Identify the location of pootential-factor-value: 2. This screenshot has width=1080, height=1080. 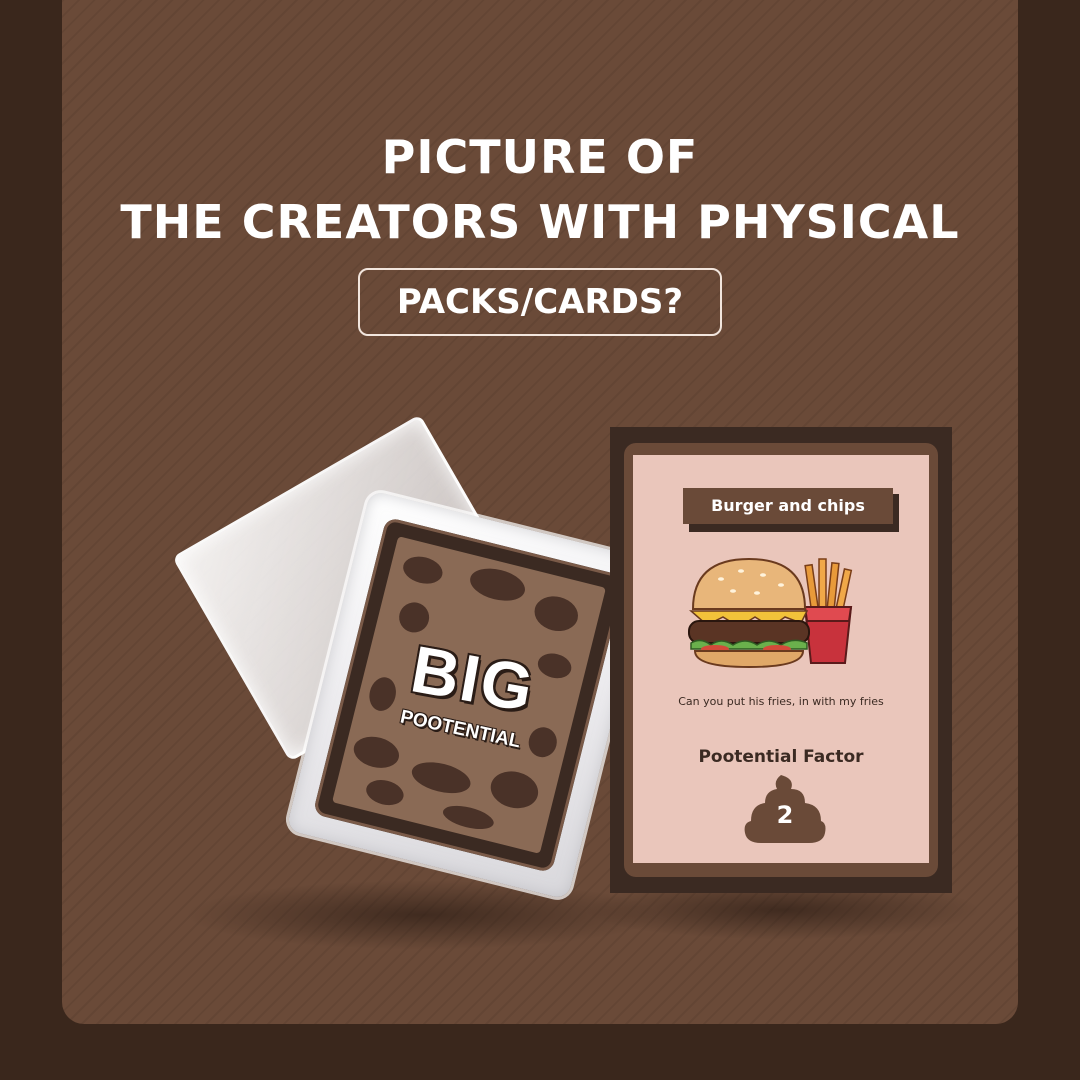
(785, 815).